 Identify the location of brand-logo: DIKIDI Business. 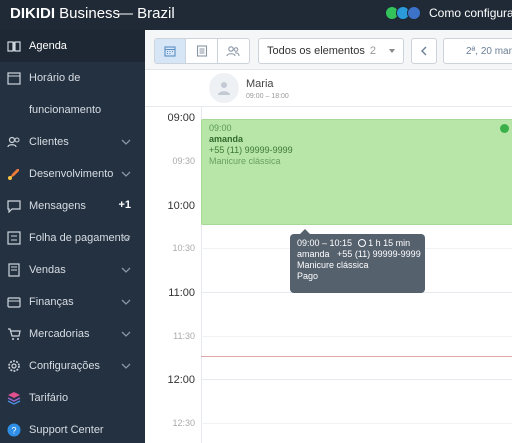
(65, 13).